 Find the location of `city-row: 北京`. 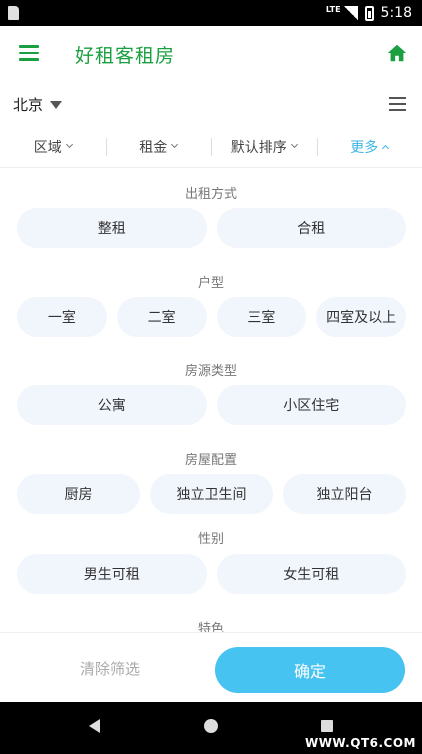

city-row: 北京 is located at coordinates (211, 104).